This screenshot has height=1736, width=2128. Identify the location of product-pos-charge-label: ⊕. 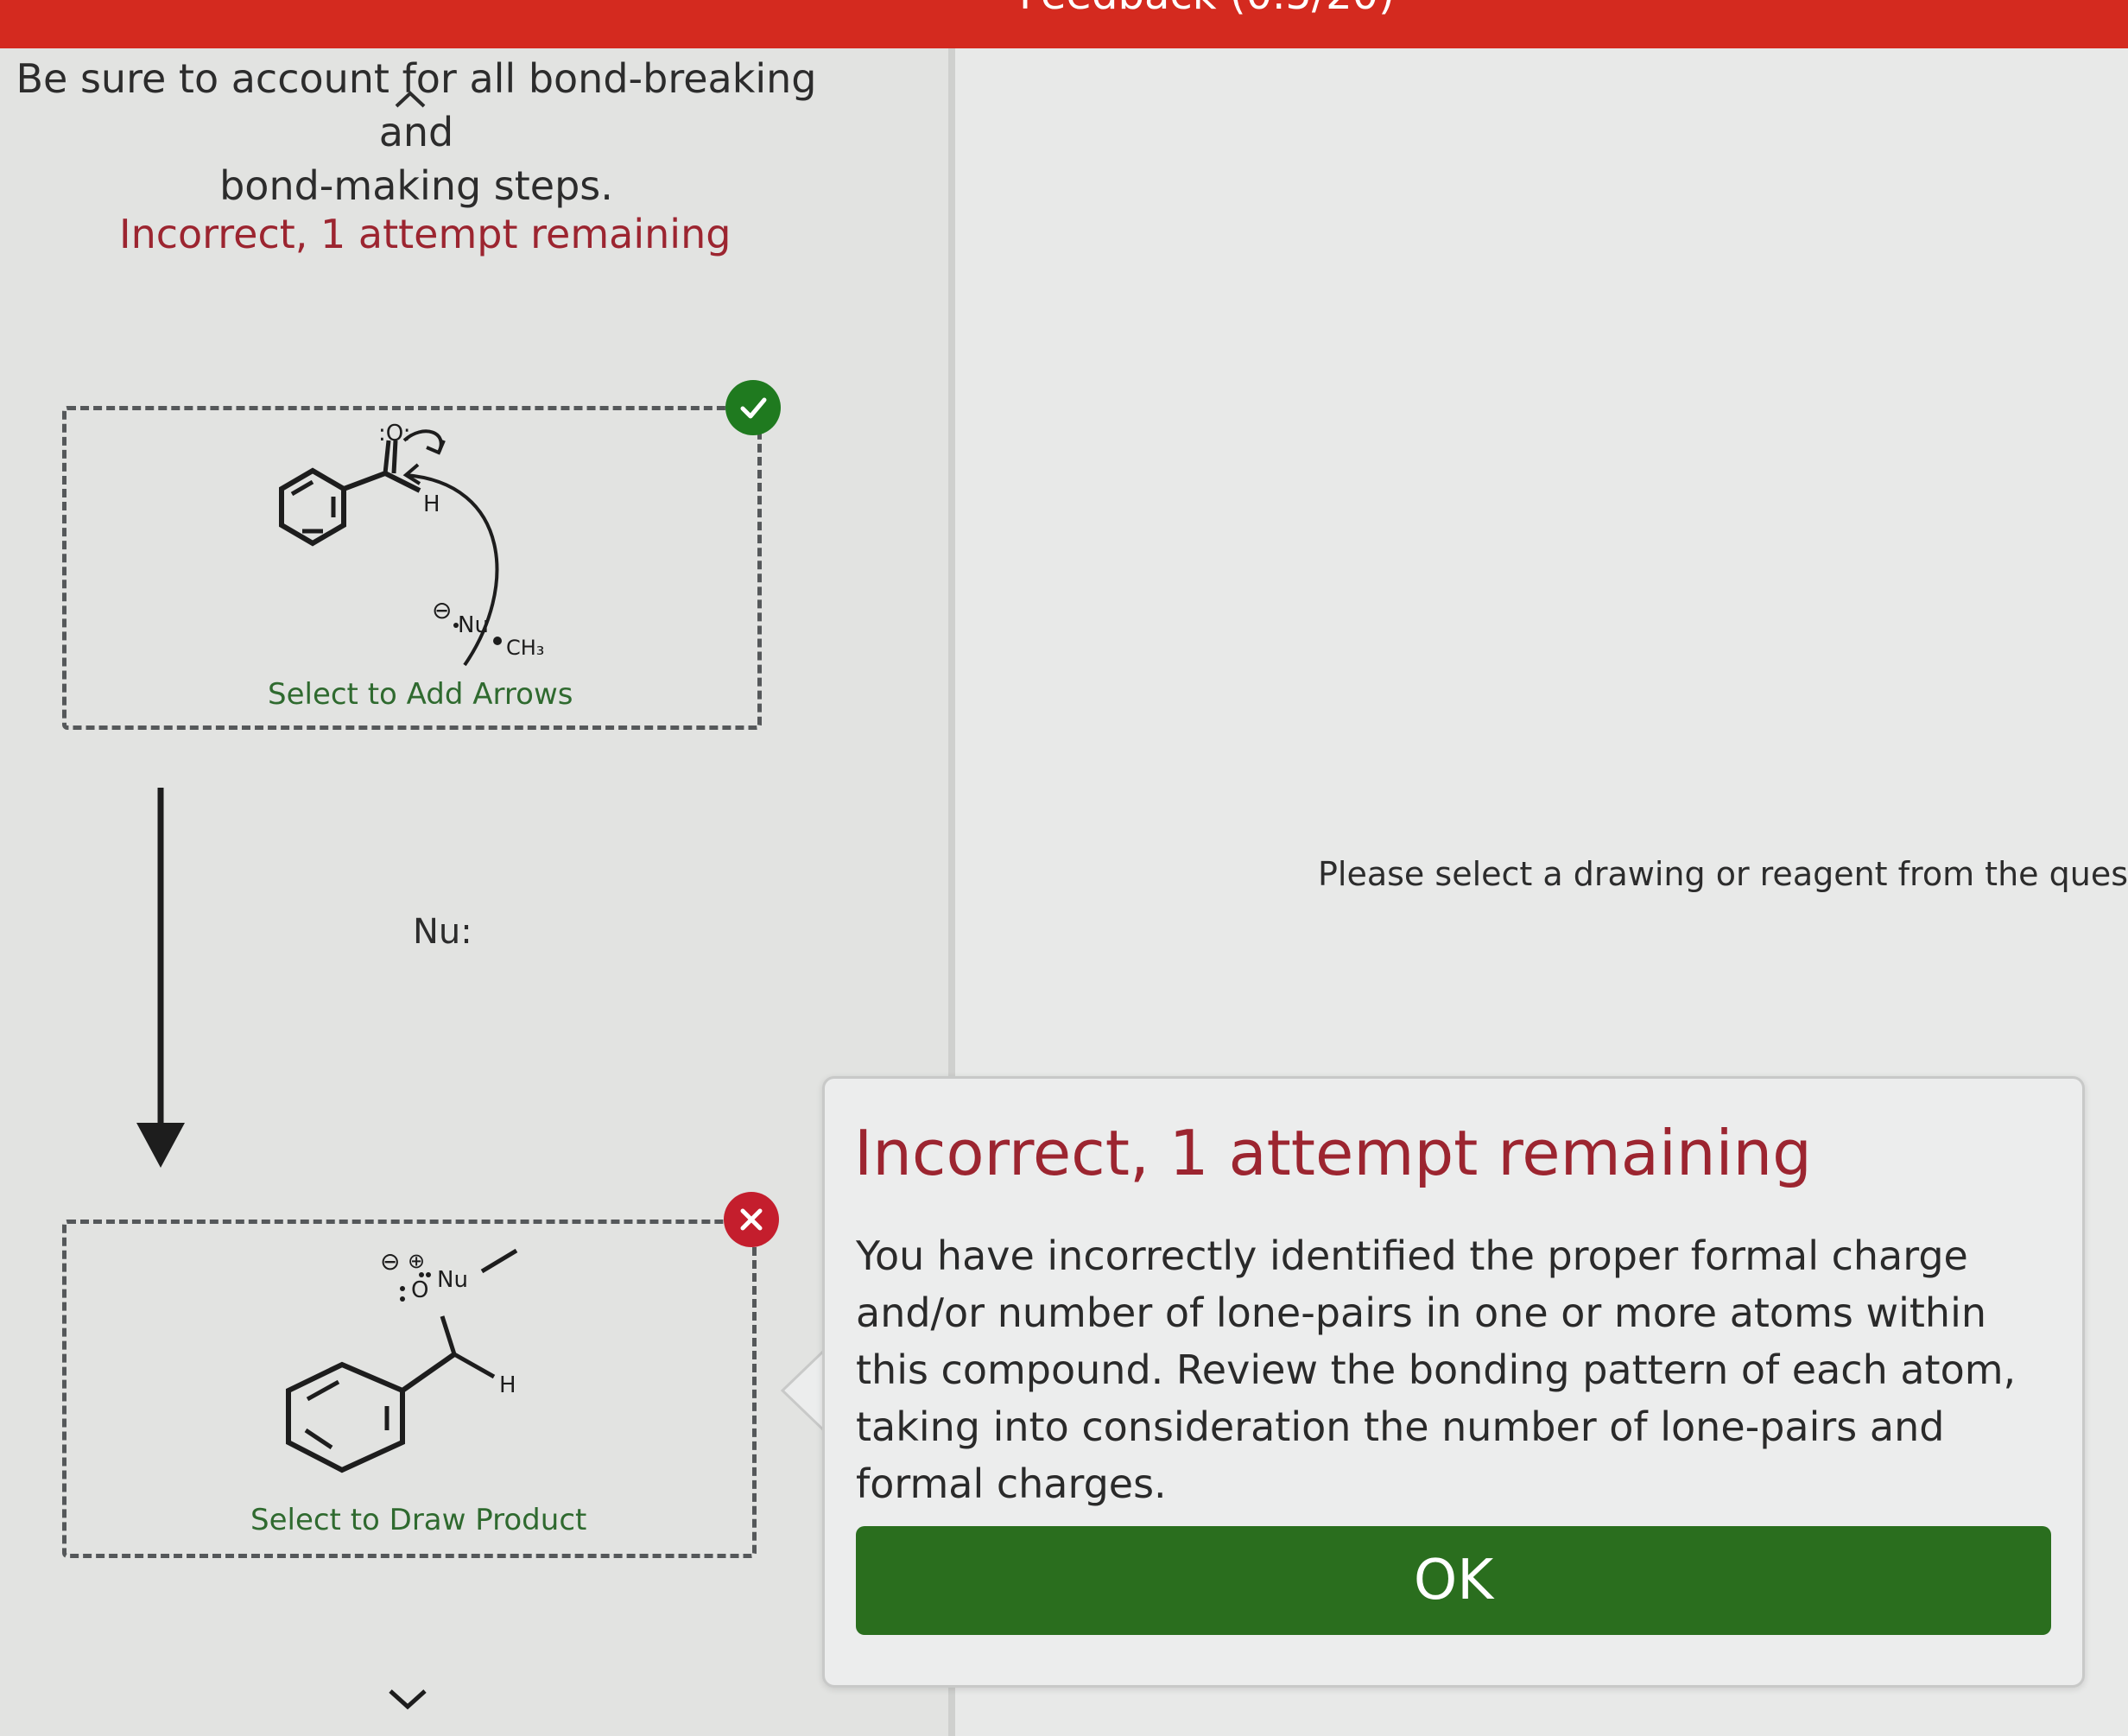
(417, 1261).